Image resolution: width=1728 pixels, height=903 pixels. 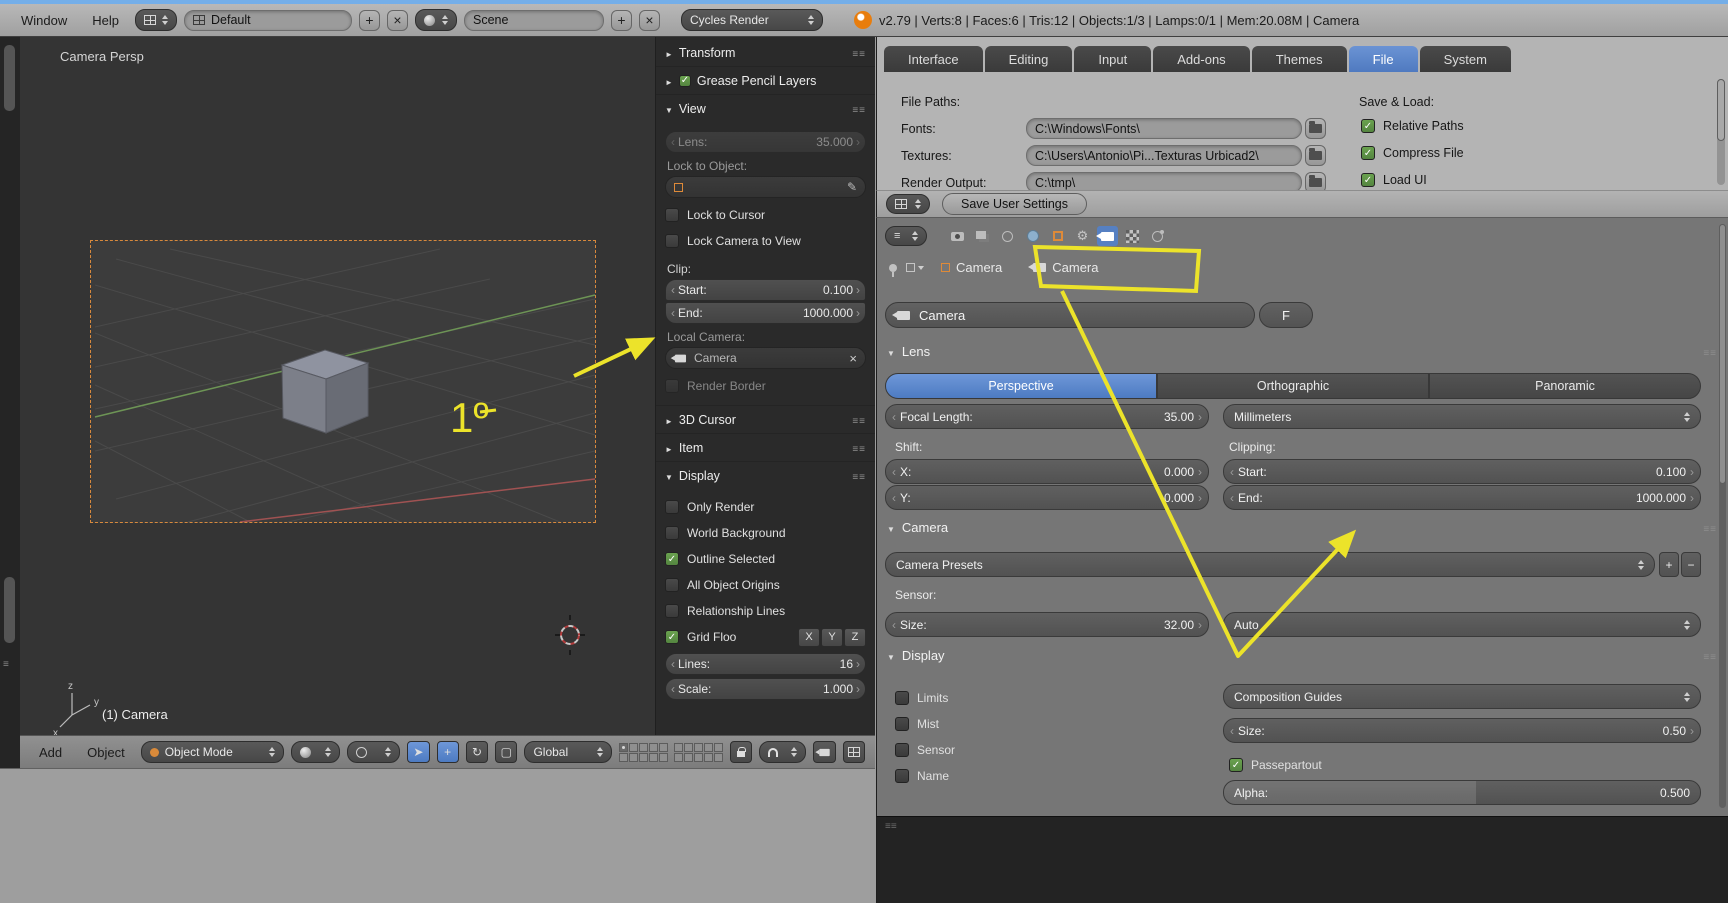 I want to click on remove-preset-button: −, so click(x=1691, y=564).